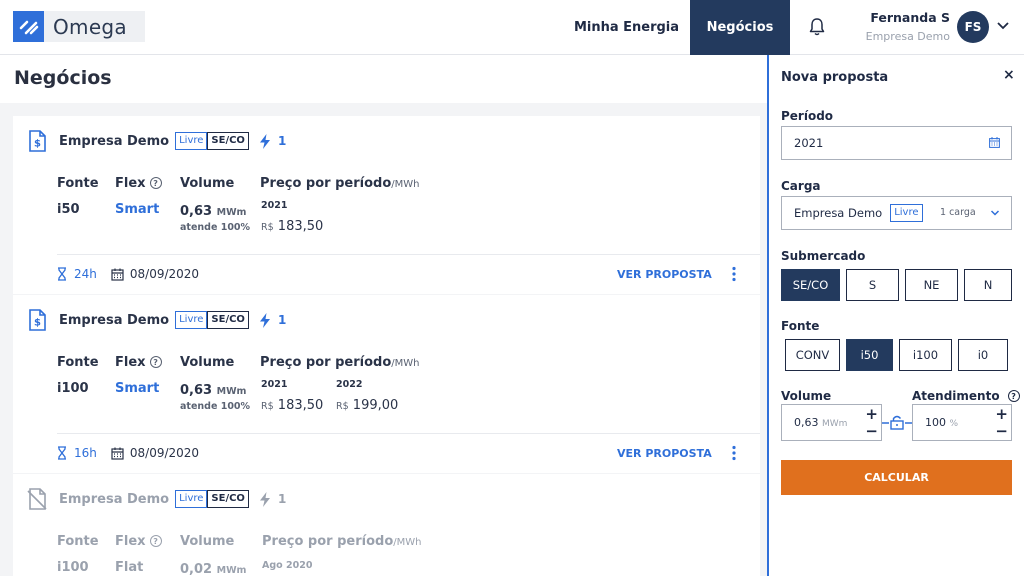 This screenshot has height=576, width=1024. Describe the element at coordinates (801, 186) in the screenshot. I see `carga-label: Carga` at that location.